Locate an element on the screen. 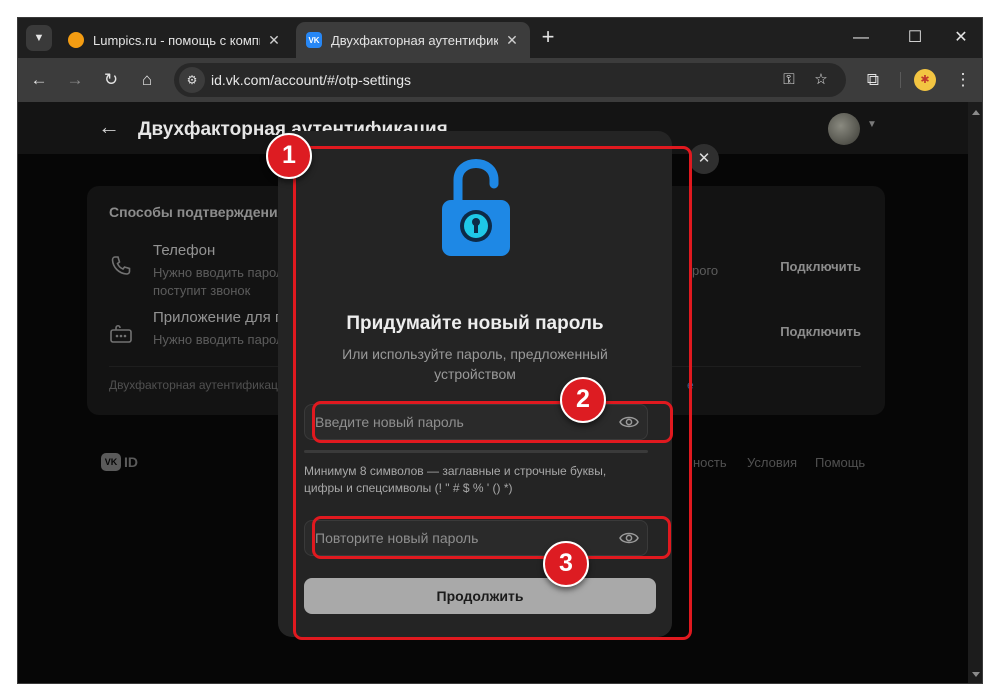  back-icon: ← is located at coordinates (39, 80).